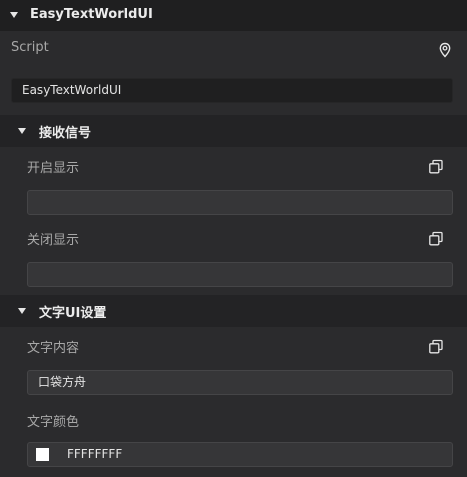  I want to click on section-title-text-ui-settings: 文字UI设置, so click(73, 313).